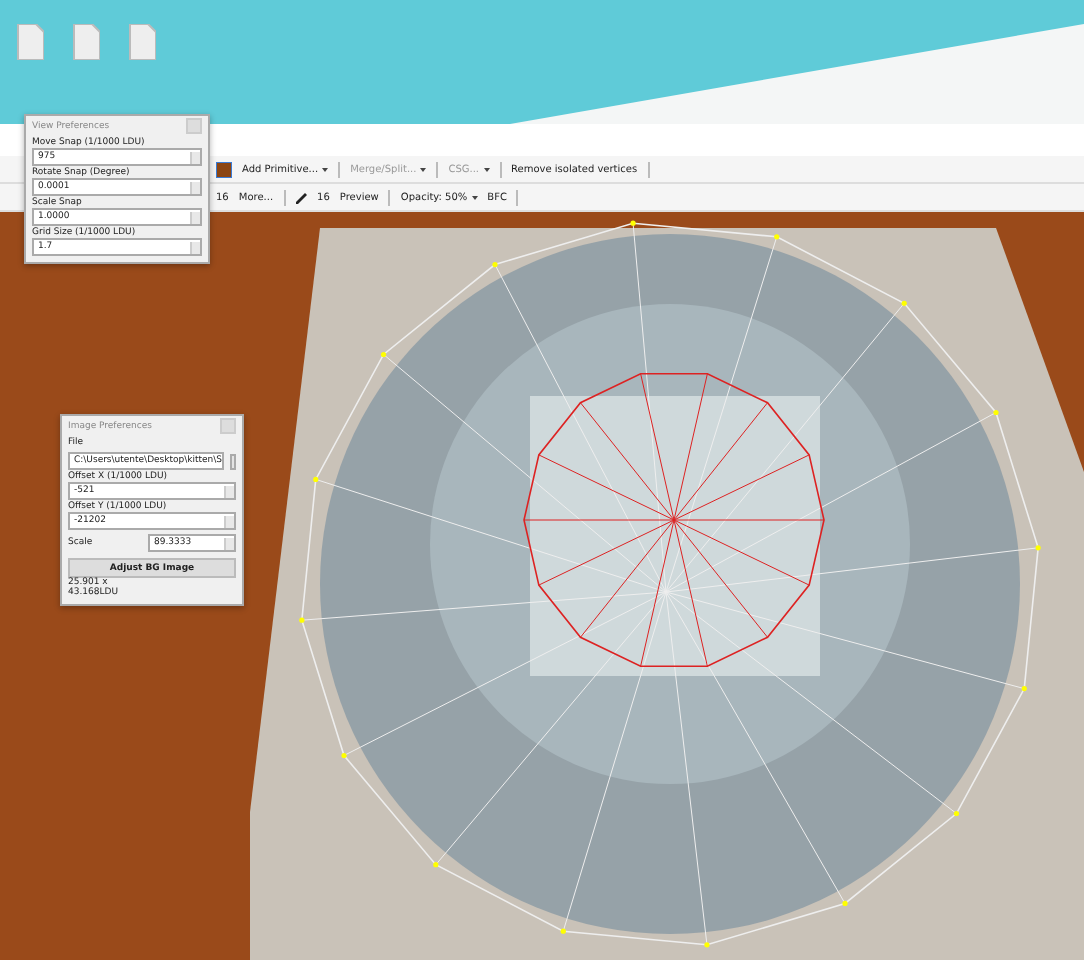  Describe the element at coordinates (301, 197) in the screenshot. I see `pen-icon` at that location.